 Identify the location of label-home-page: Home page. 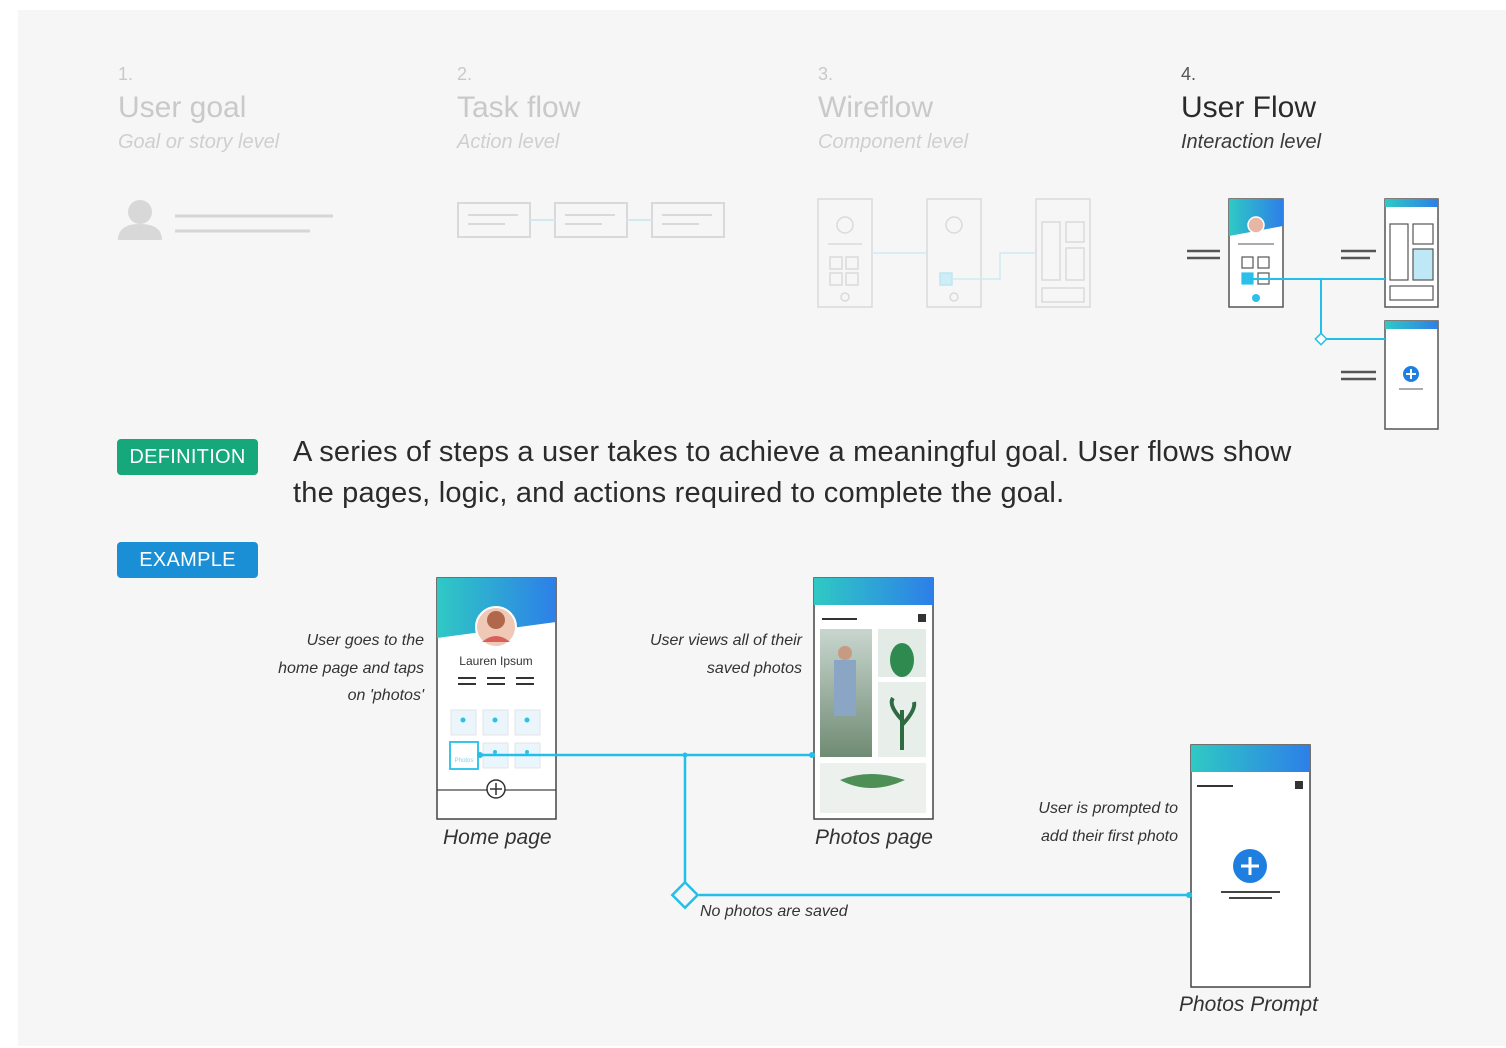
(497, 837).